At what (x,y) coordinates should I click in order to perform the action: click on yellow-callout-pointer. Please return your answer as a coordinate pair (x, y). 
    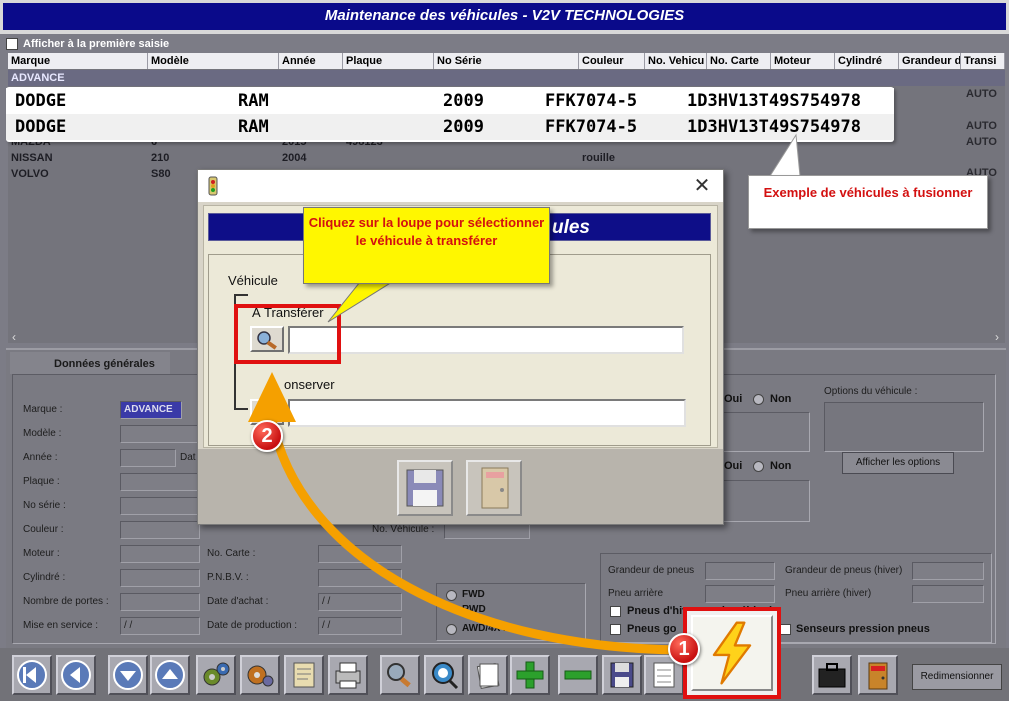
    Looking at the image, I should click on (360, 302).